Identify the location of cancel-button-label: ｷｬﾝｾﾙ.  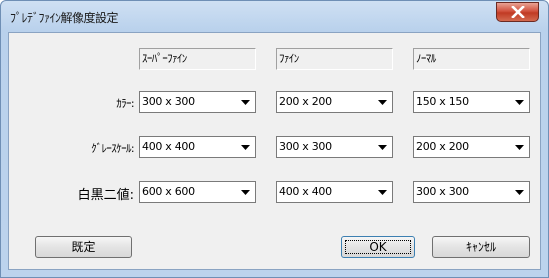
(480, 247).